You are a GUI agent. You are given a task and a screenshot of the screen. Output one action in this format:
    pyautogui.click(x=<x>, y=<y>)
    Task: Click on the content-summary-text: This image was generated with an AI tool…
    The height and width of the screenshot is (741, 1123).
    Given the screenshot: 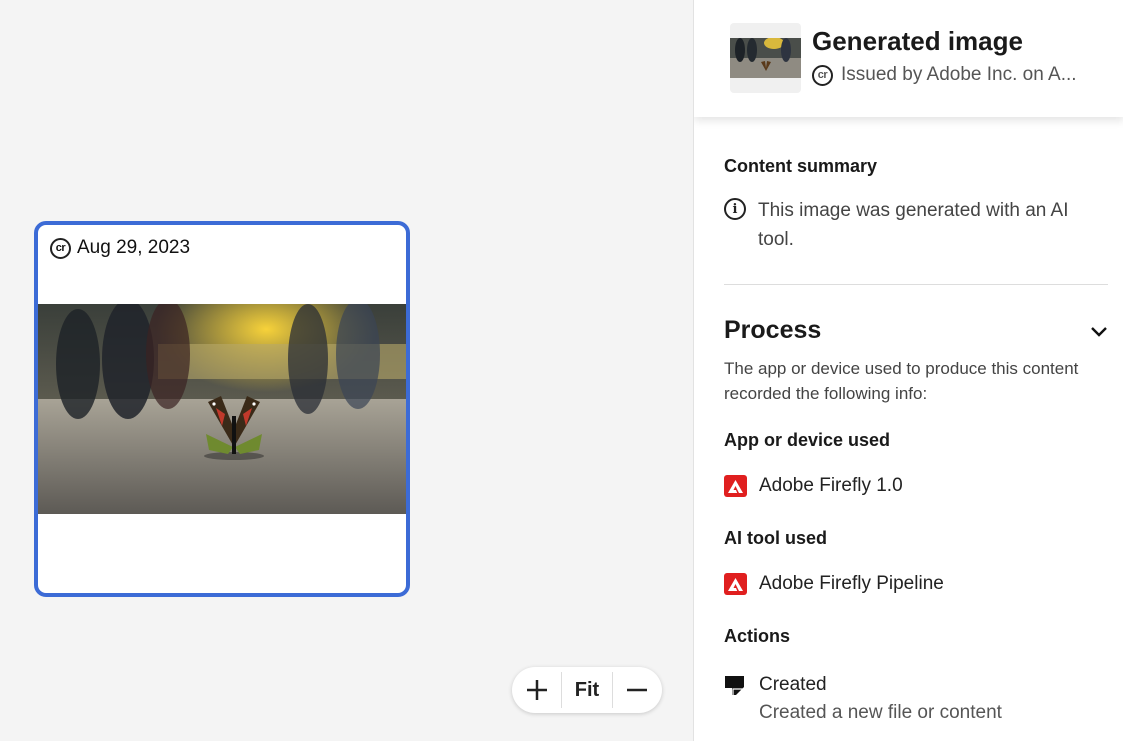 What is the action you would take?
    pyautogui.click(x=913, y=225)
    